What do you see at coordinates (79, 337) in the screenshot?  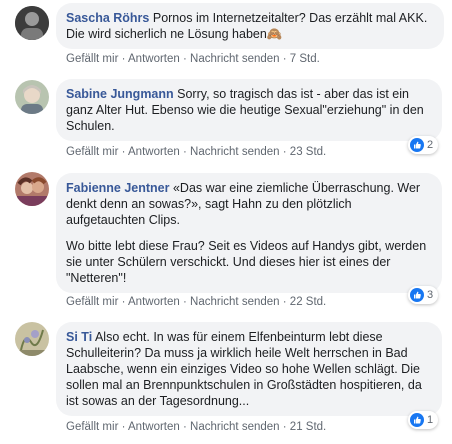 I see `comment-author: Si Ti` at bounding box center [79, 337].